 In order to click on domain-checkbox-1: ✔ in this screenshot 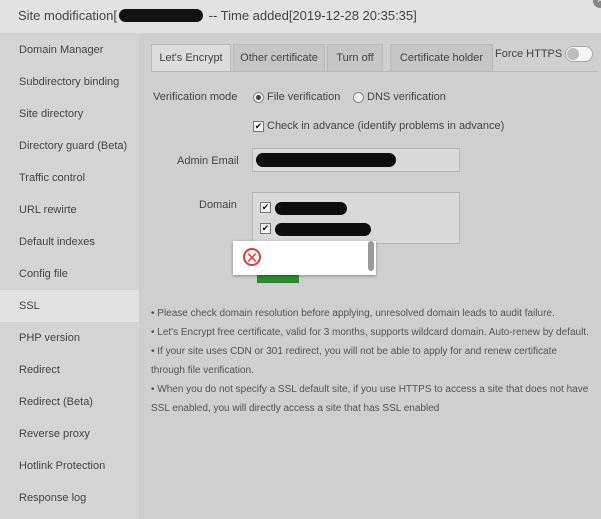, I will do `click(265, 207)`.